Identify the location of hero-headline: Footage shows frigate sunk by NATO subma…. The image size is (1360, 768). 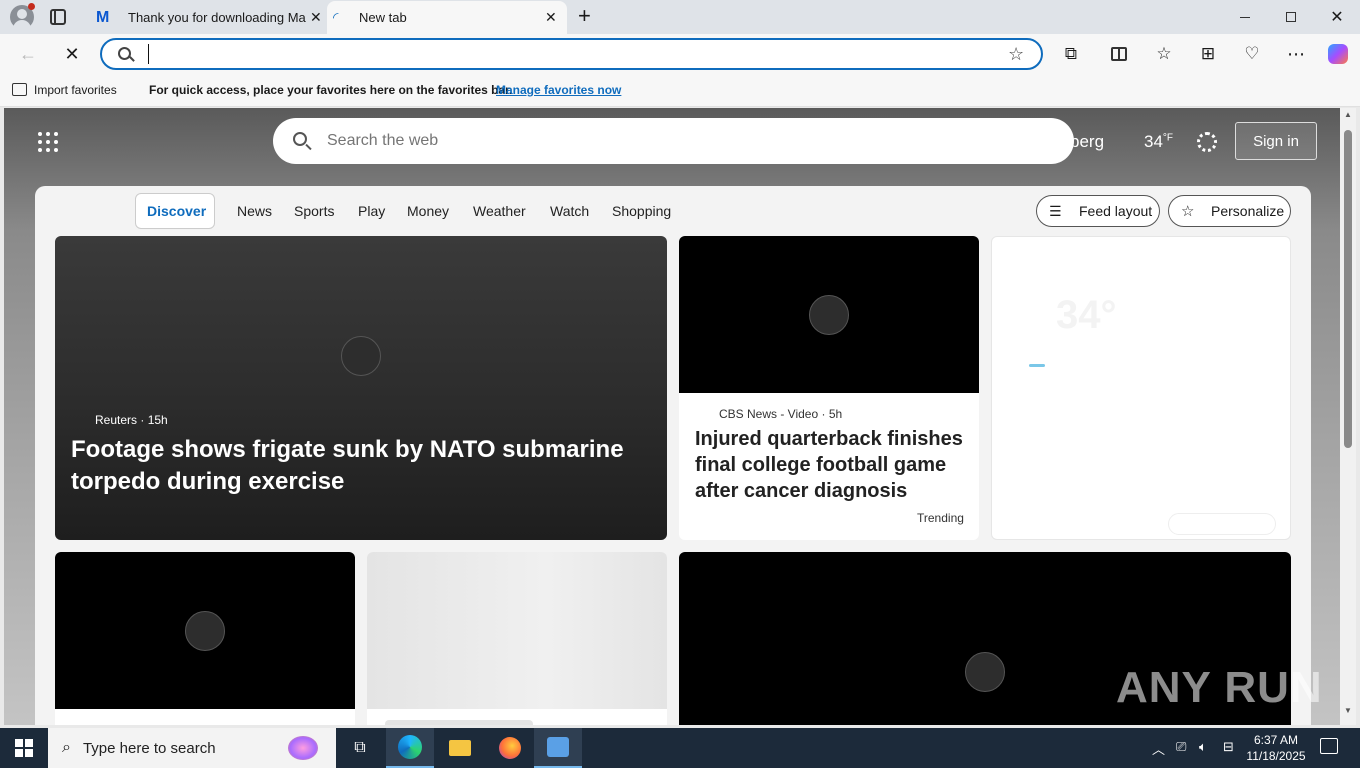
(351, 466).